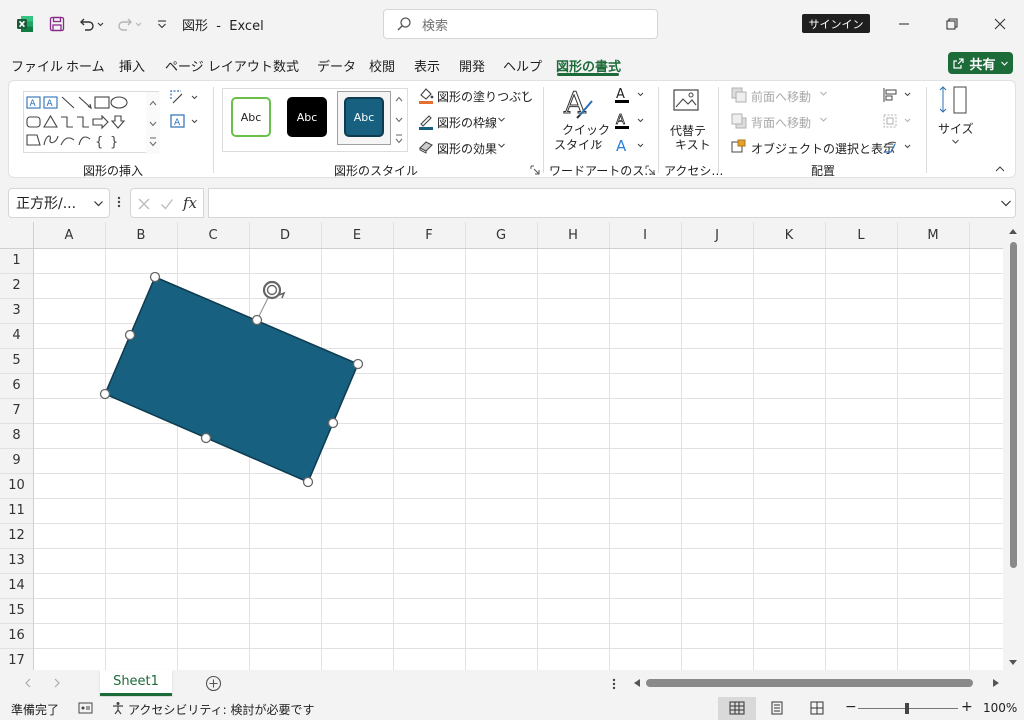 The width and height of the screenshot is (1024, 720). What do you see at coordinates (162, 24) in the screenshot?
I see `customize-qat-icon` at bounding box center [162, 24].